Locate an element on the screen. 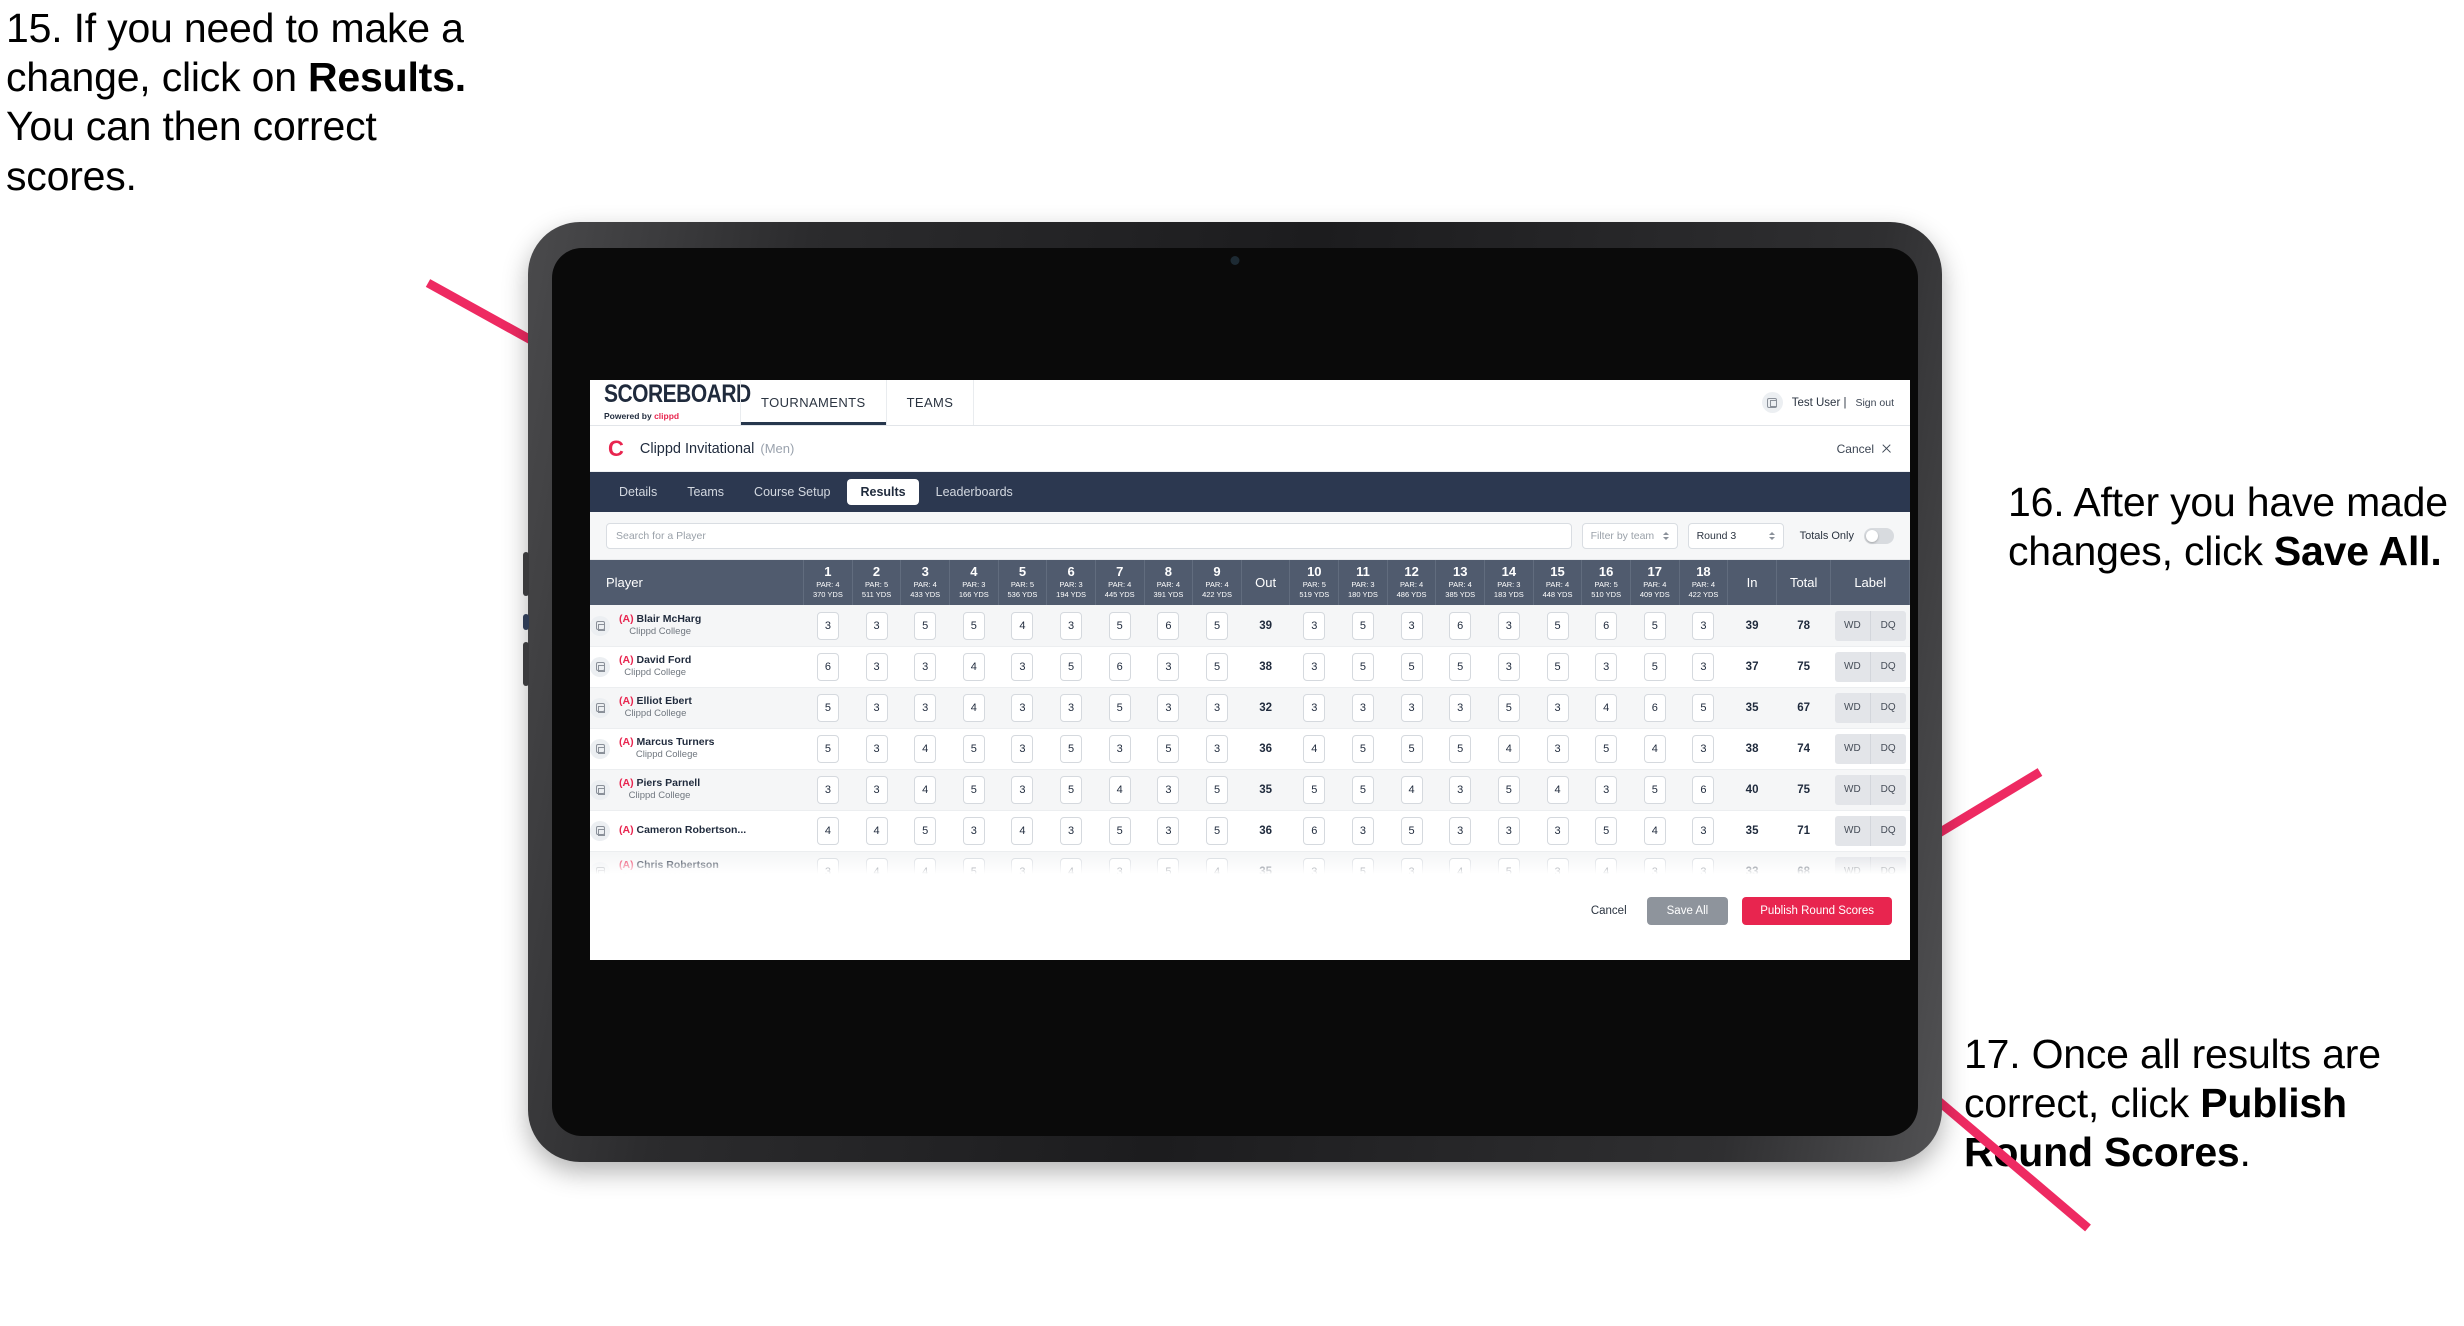  score-cell-back-5: 3 is located at coordinates (1509, 667).